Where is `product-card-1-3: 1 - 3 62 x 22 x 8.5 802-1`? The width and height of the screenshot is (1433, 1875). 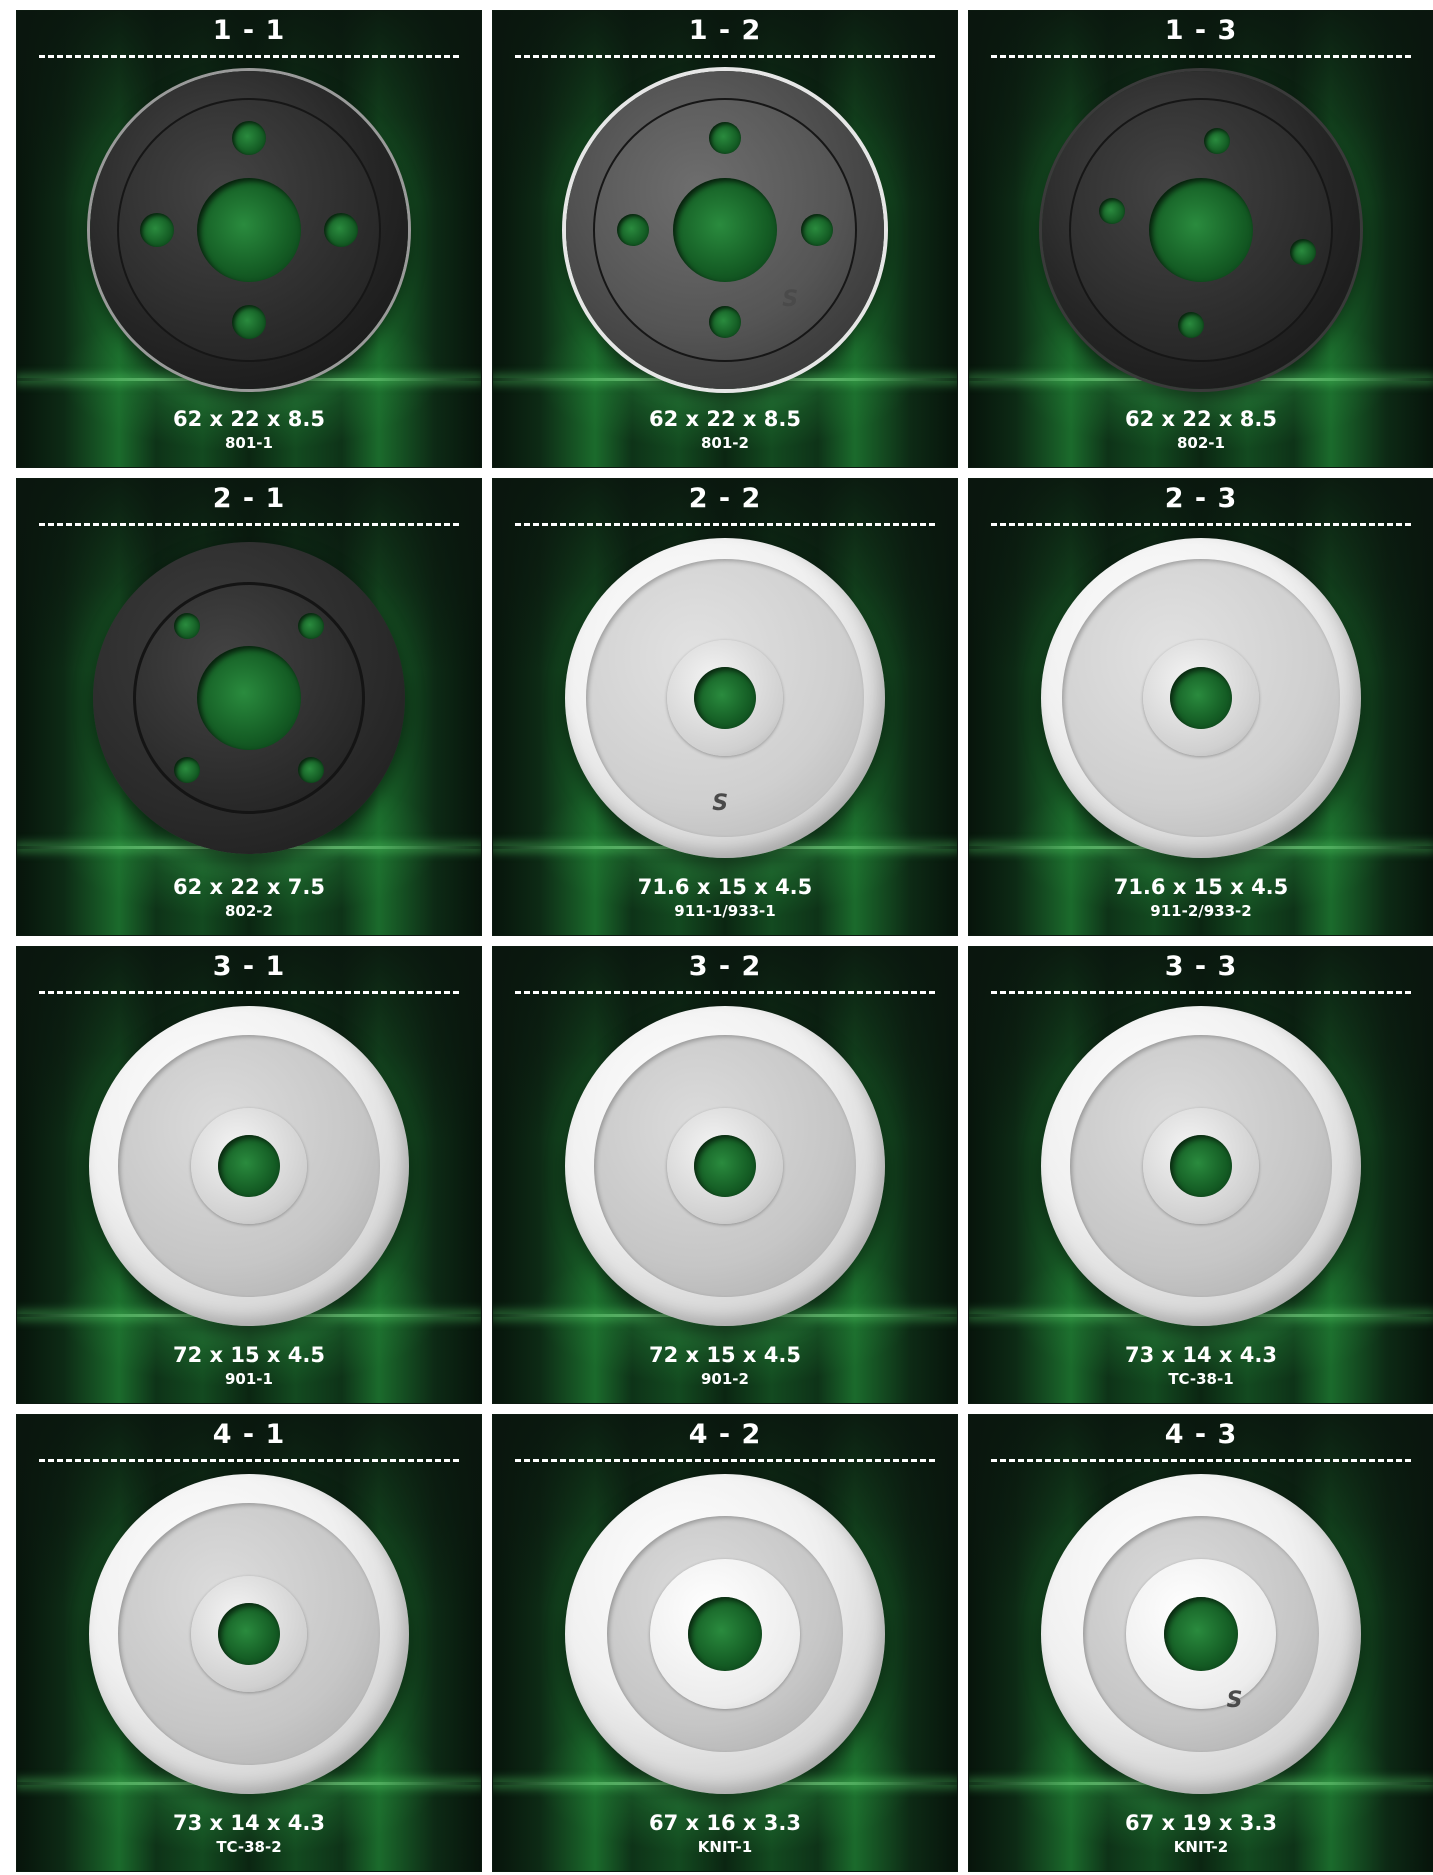 product-card-1-3: 1 - 3 62 x 22 x 8.5 802-1 is located at coordinates (1200, 239).